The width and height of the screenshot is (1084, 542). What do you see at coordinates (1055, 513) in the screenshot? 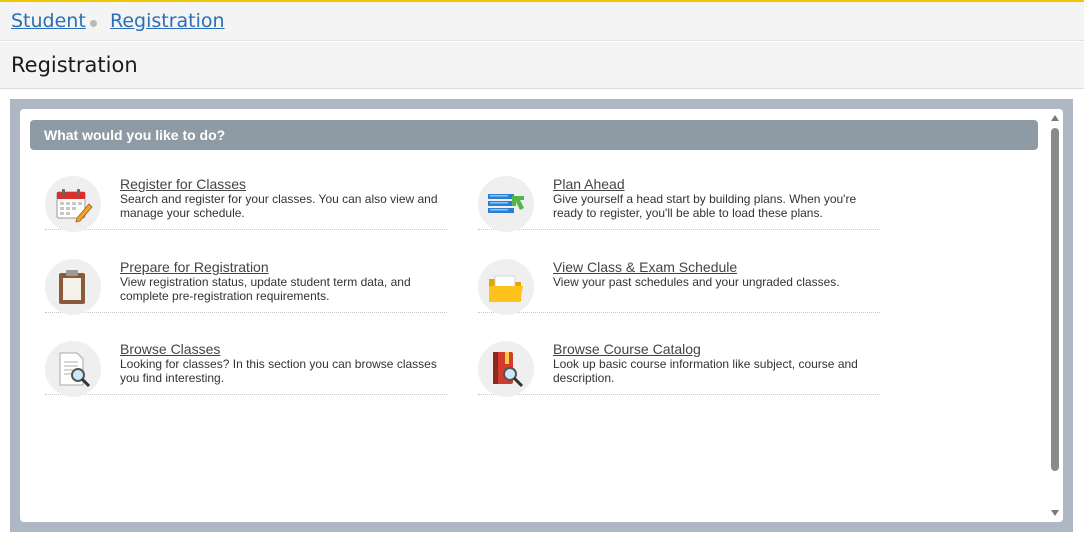
I see `scroll-down-arrow-icon` at bounding box center [1055, 513].